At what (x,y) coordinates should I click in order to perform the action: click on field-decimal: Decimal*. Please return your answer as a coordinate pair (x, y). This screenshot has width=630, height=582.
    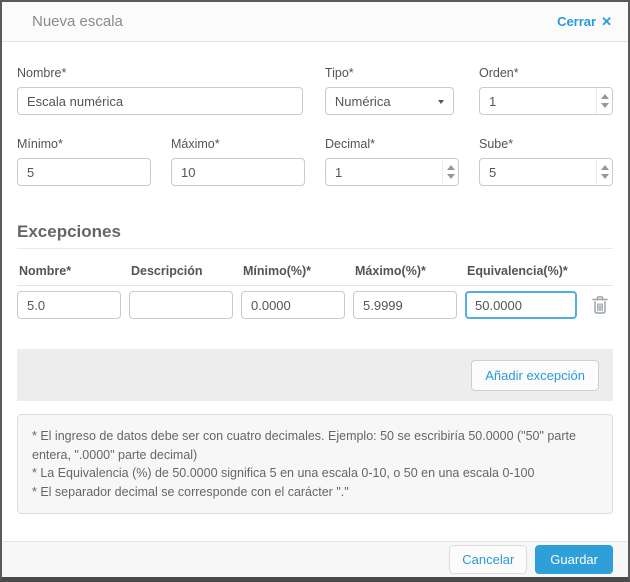
    Looking at the image, I should click on (392, 161).